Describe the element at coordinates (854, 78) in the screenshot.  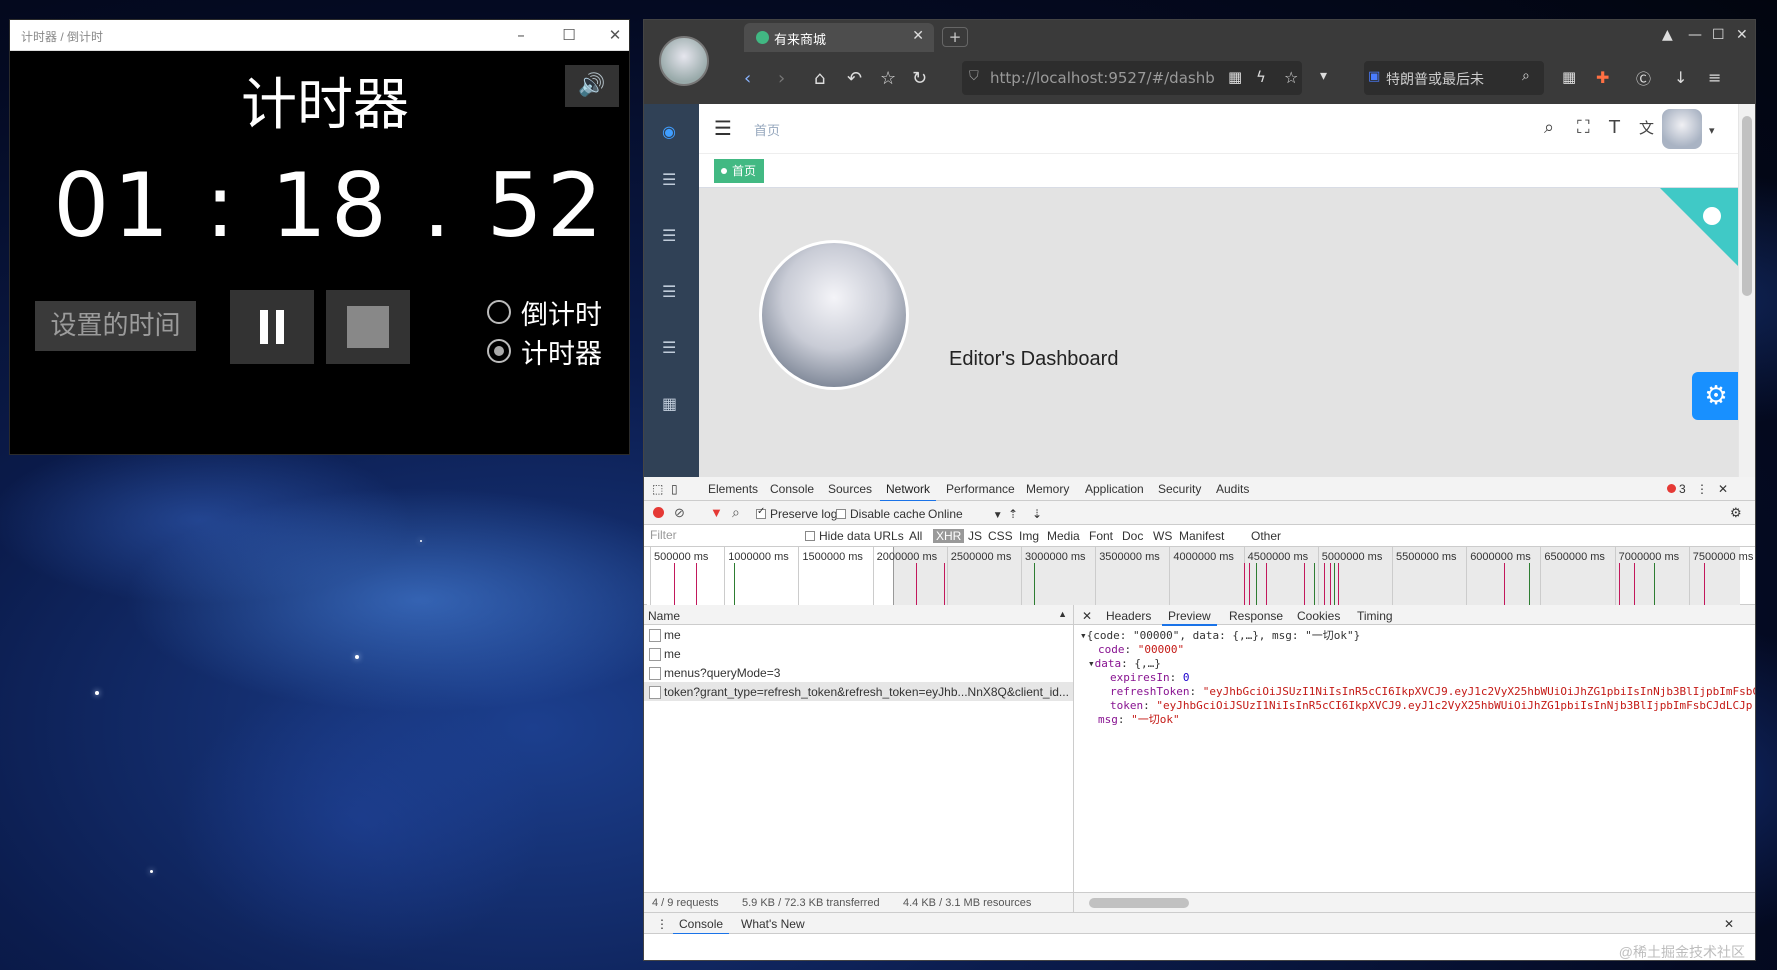
I see `undo-icon: ↶` at that location.